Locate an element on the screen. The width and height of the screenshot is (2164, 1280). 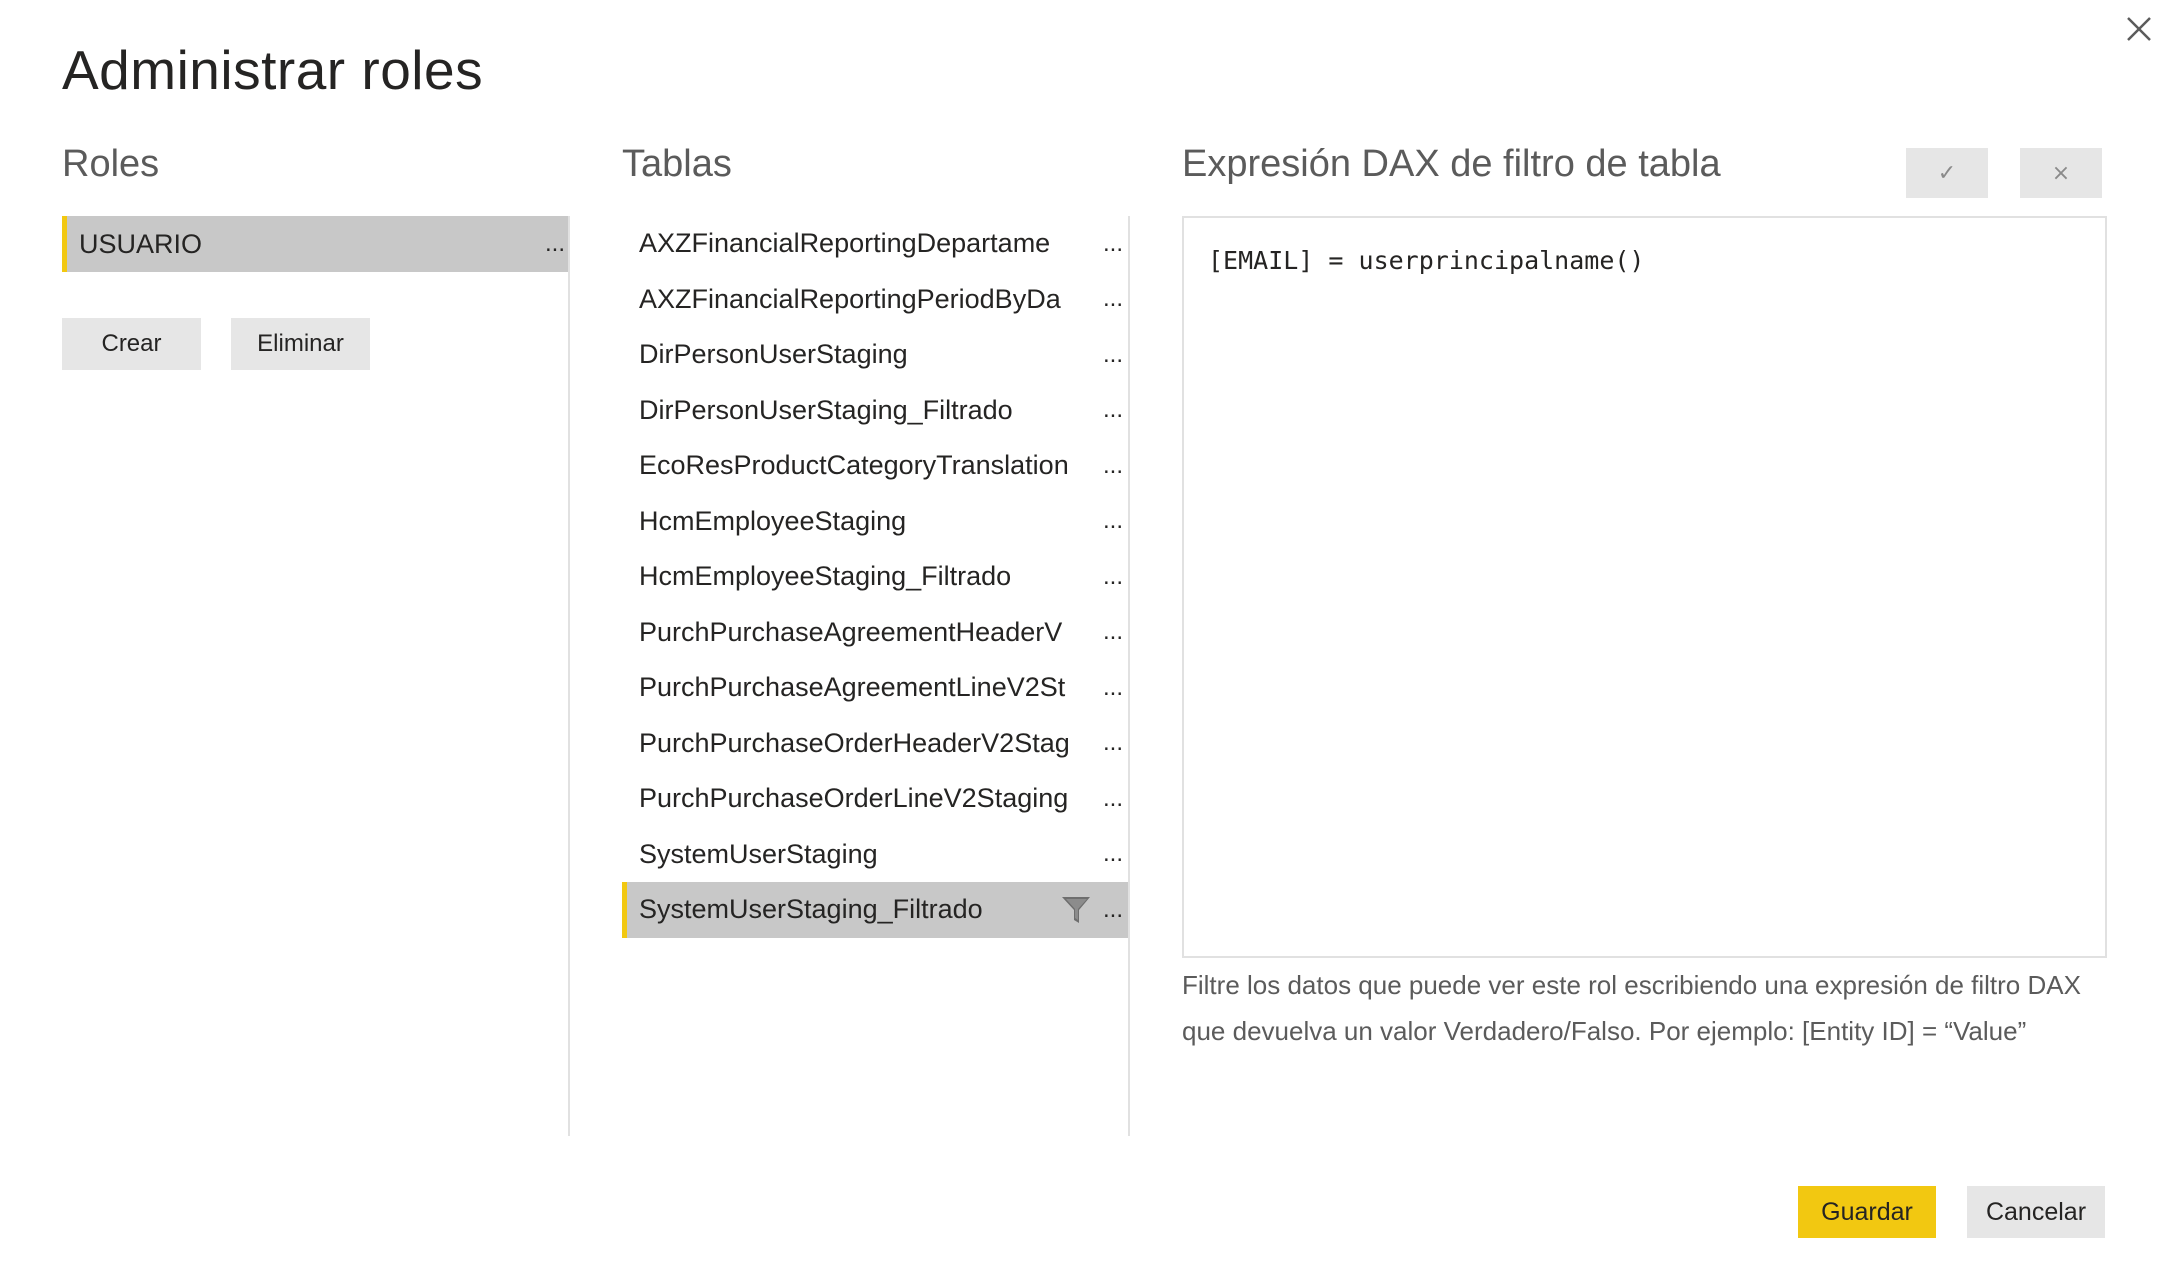
table-name: PurchPurchaseOrderHeaderV2Stag is located at coordinates (854, 742).